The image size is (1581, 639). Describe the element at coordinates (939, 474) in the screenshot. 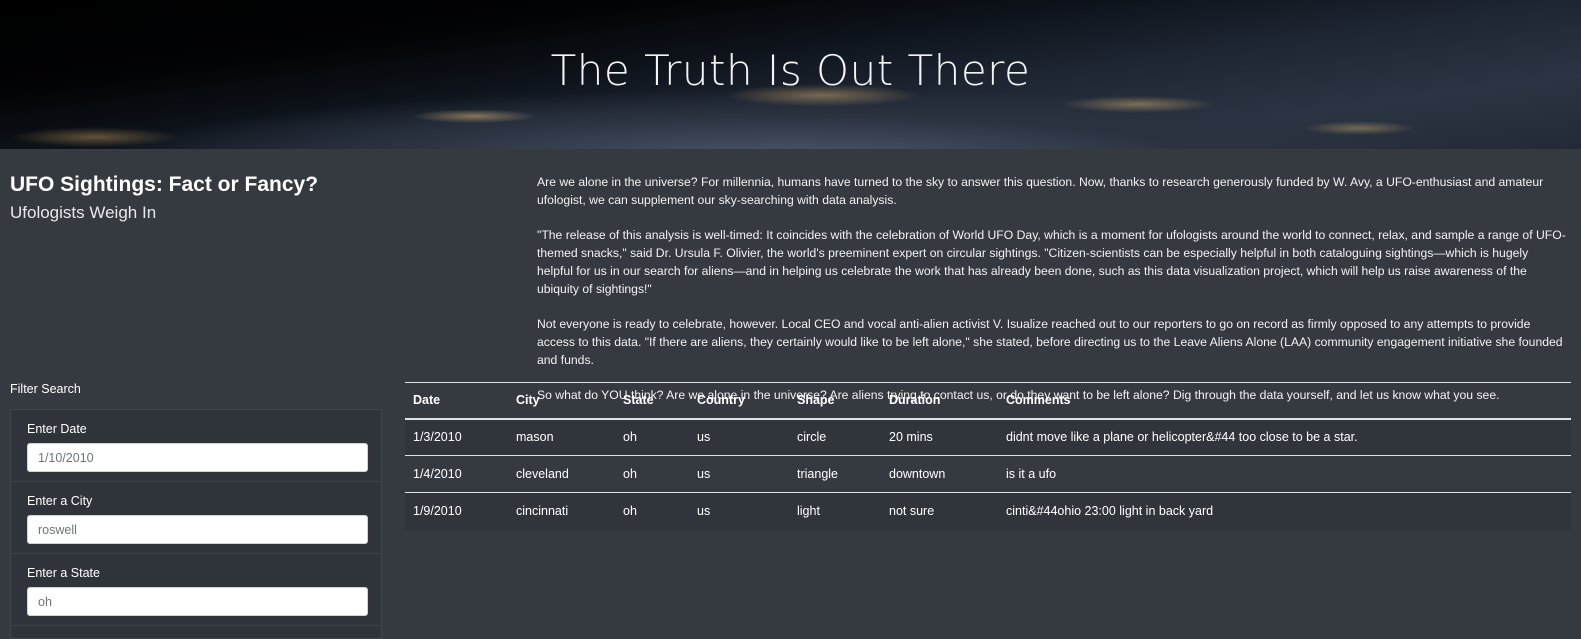

I see `cell-duration: downtown` at that location.